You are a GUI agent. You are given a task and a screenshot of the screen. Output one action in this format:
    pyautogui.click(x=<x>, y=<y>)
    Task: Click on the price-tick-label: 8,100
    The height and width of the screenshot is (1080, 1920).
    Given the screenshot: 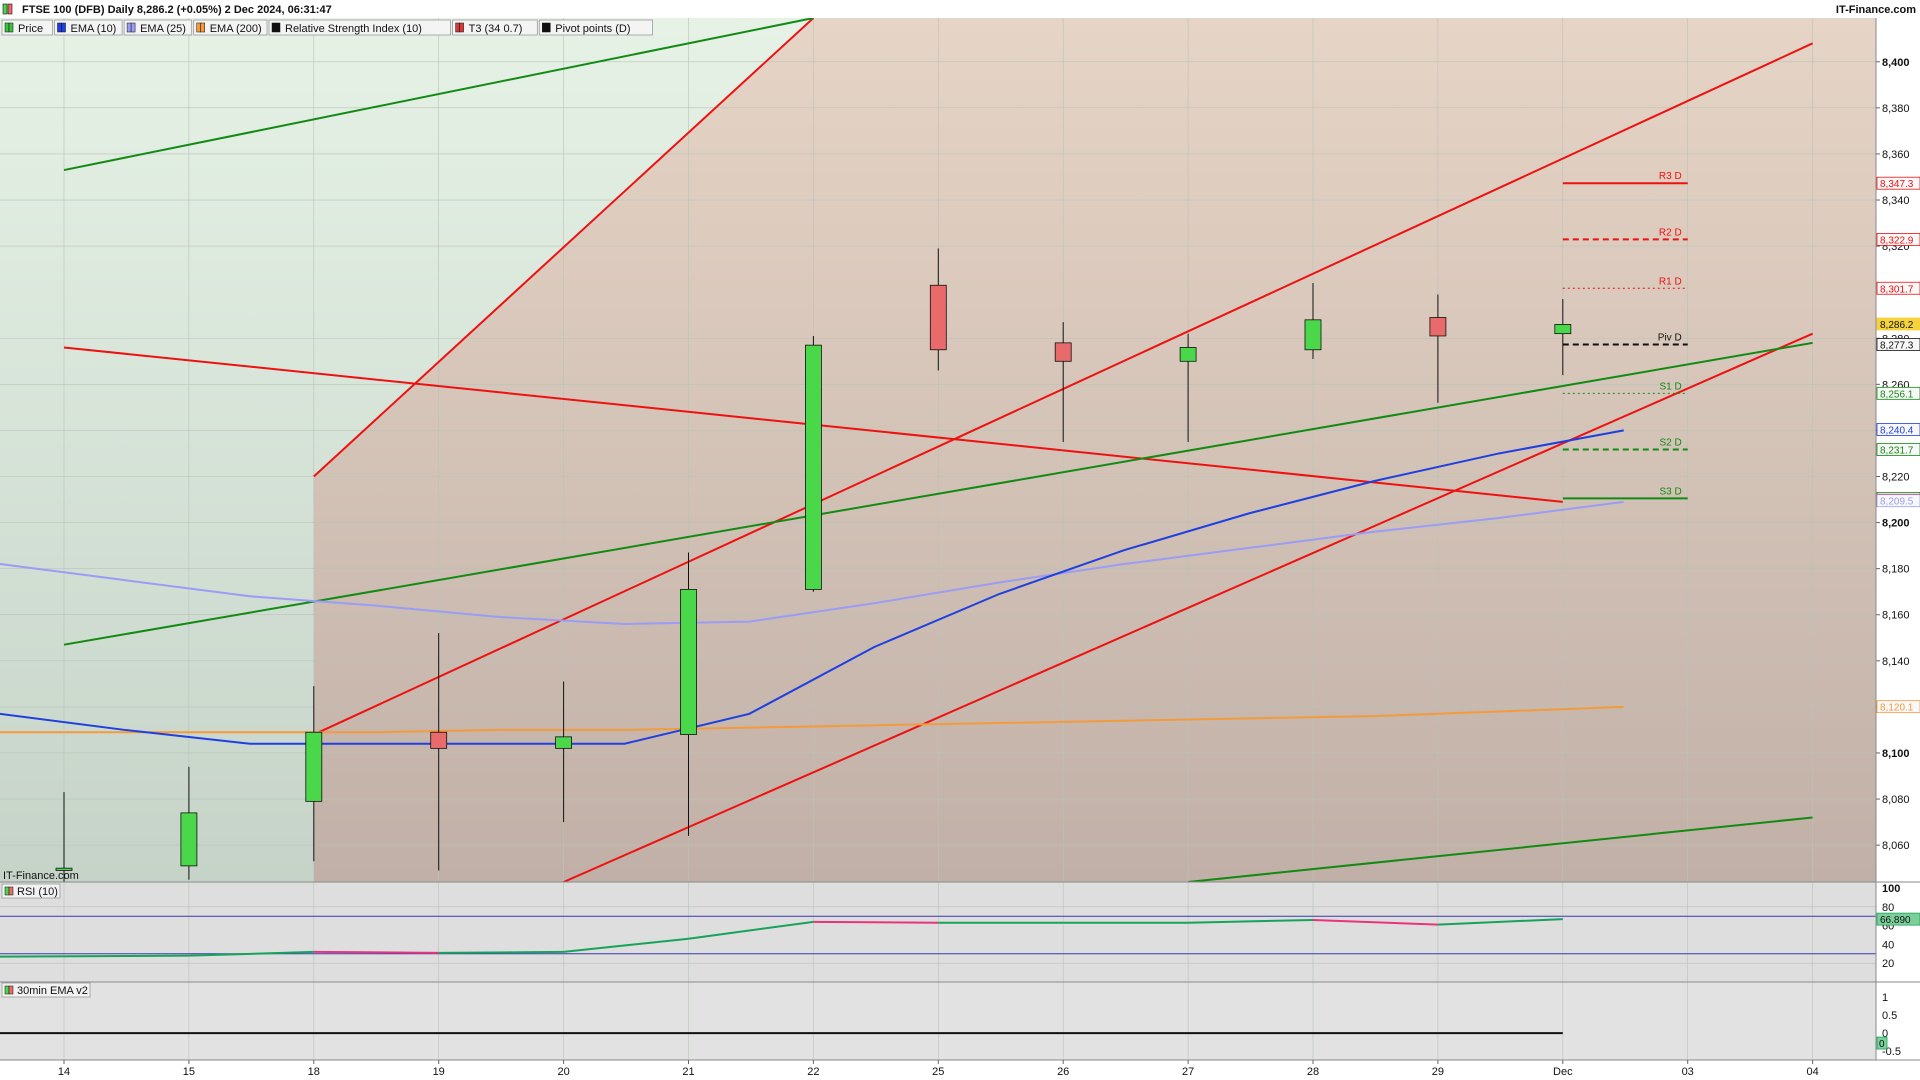 What is the action you would take?
    pyautogui.click(x=1896, y=754)
    